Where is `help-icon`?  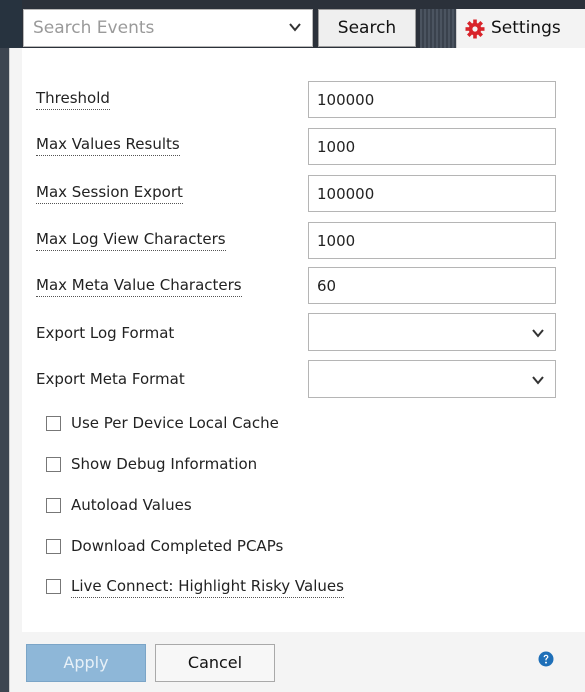 help-icon is located at coordinates (546, 659).